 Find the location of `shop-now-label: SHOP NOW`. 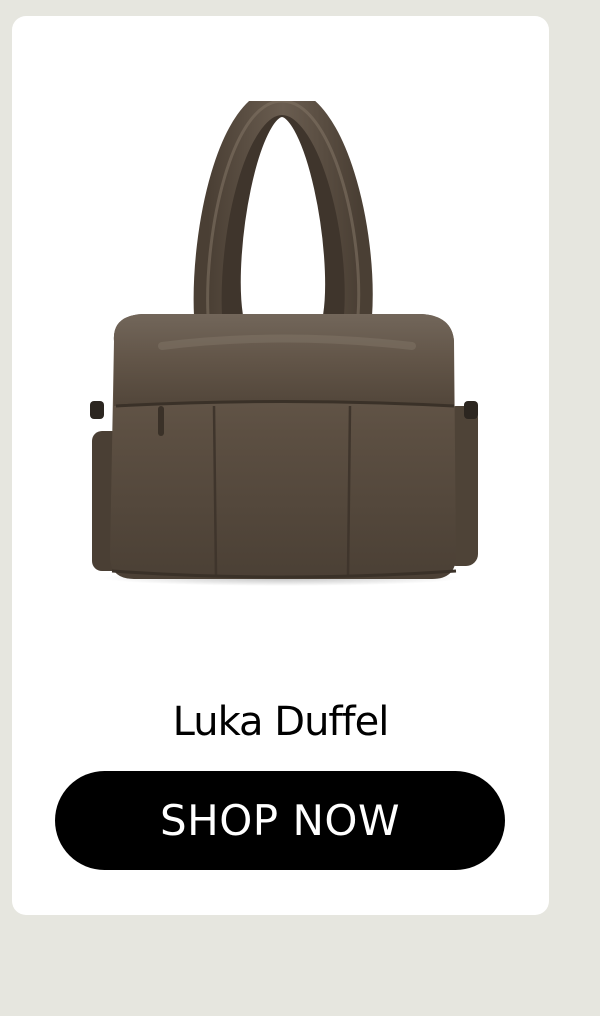

shop-now-label: SHOP NOW is located at coordinates (280, 820).